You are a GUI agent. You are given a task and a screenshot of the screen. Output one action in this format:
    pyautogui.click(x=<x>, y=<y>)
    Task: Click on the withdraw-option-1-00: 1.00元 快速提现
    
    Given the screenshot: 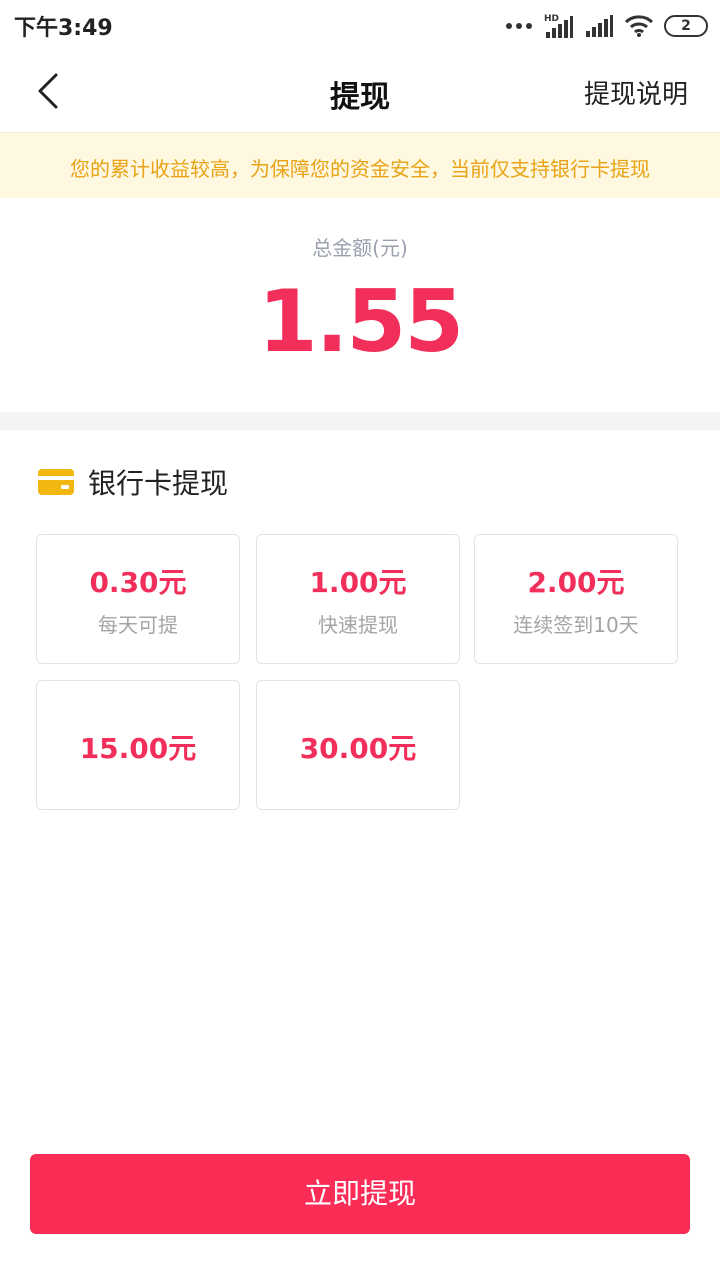 What is the action you would take?
    pyautogui.click(x=358, y=599)
    